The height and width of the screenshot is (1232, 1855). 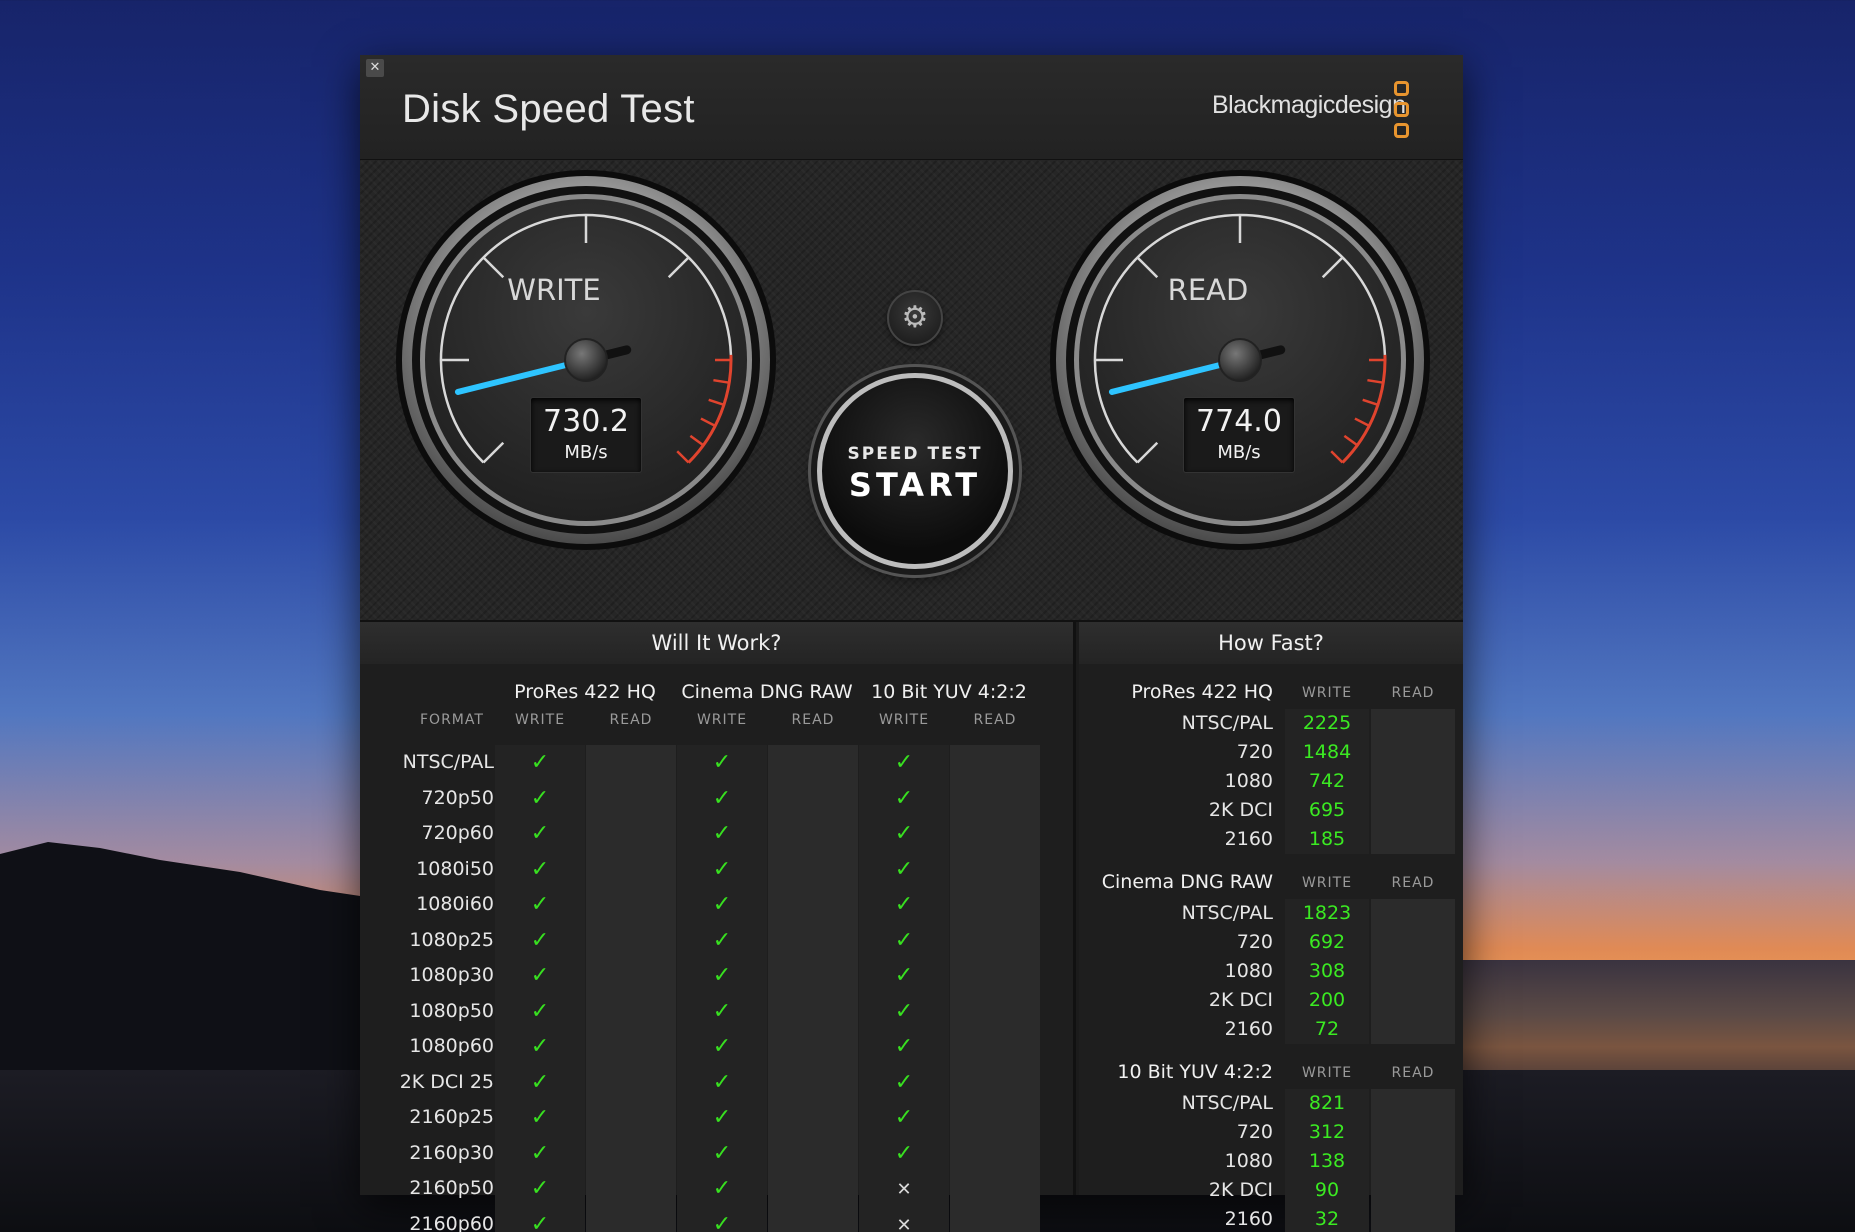 I want to click on write-speed-value: 72, so click(x=1327, y=1029).